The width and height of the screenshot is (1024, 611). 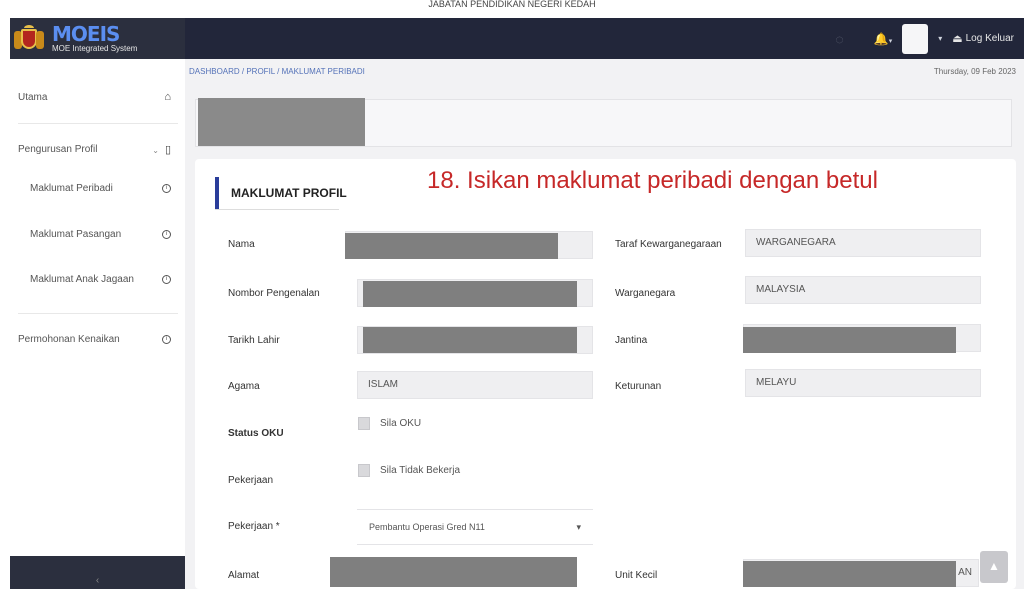 What do you see at coordinates (470, 340) in the screenshot?
I see `redacted-tarikh-lahir` at bounding box center [470, 340].